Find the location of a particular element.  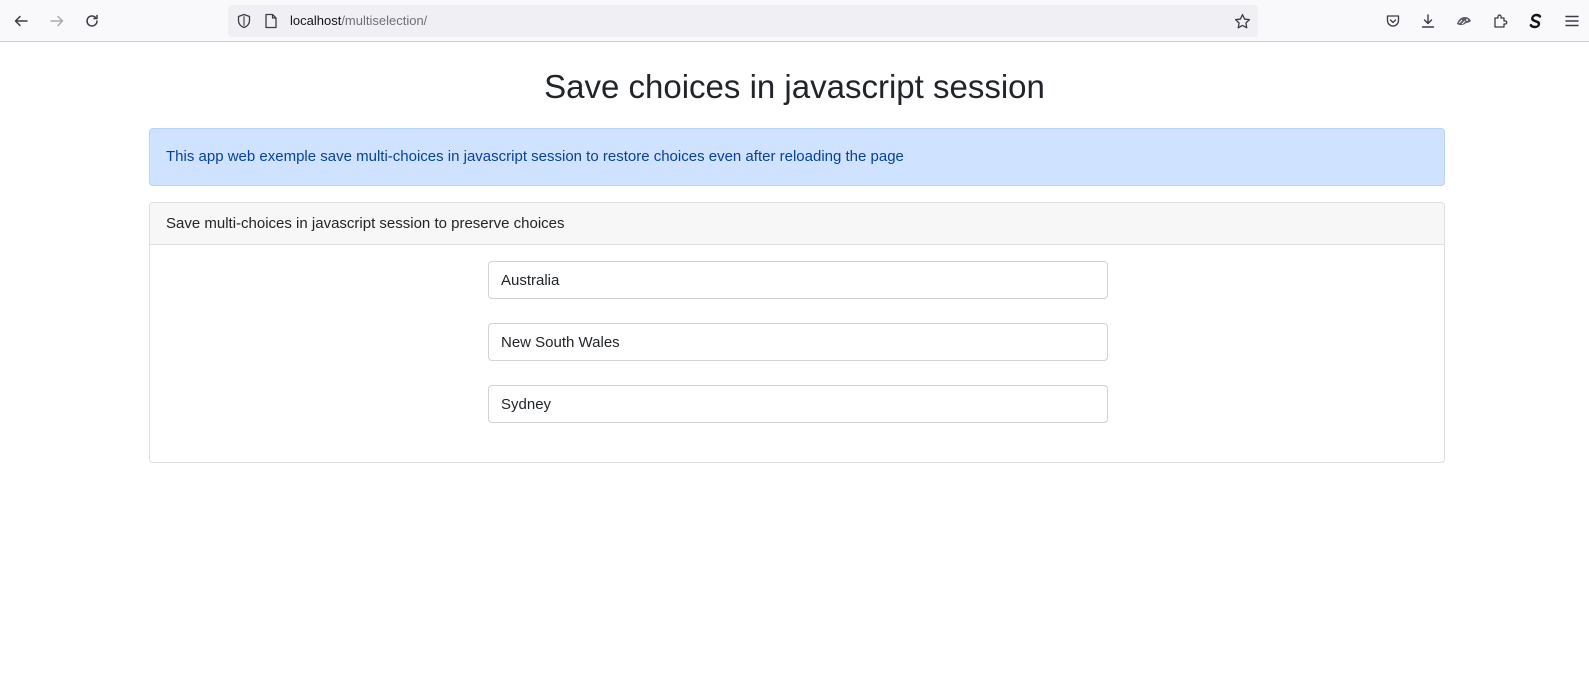

url-host: localhost is located at coordinates (316, 20).